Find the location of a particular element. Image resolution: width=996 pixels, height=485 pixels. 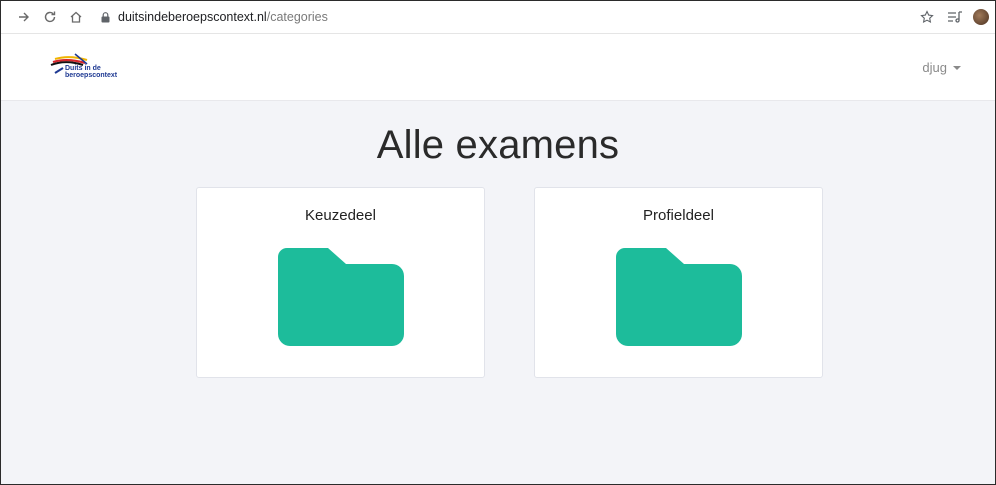

category-card-profieldeel: Profieldeel is located at coordinates (678, 282).